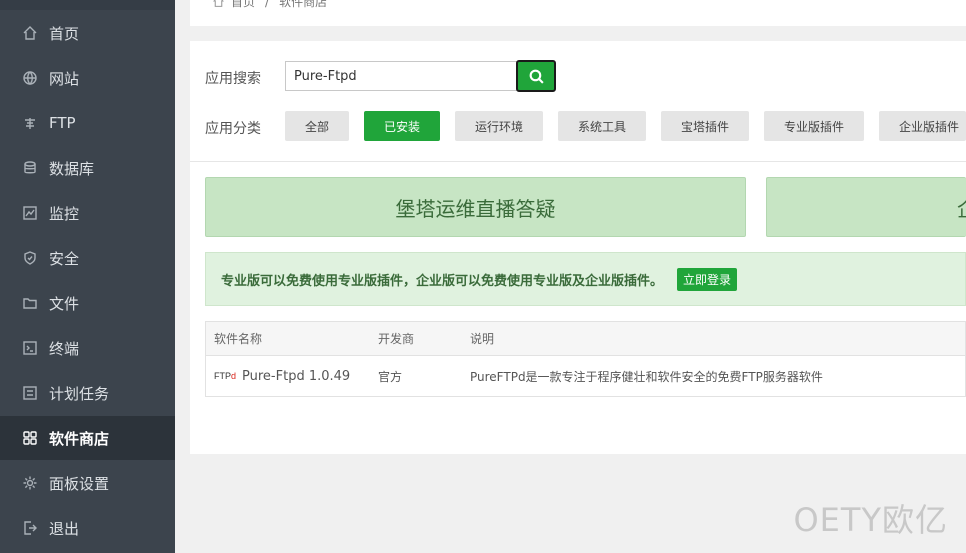  I want to click on sidebar-item-logout: 退出, so click(87, 528).